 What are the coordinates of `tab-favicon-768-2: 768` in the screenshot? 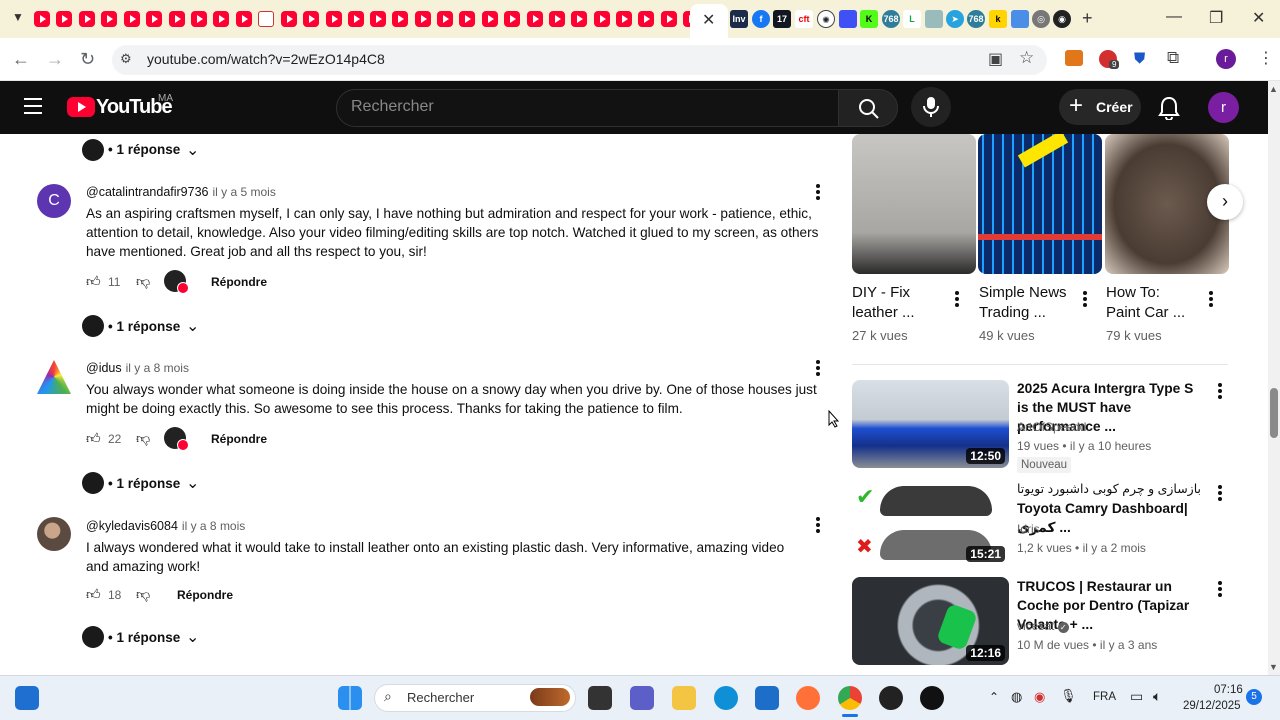 It's located at (976, 19).